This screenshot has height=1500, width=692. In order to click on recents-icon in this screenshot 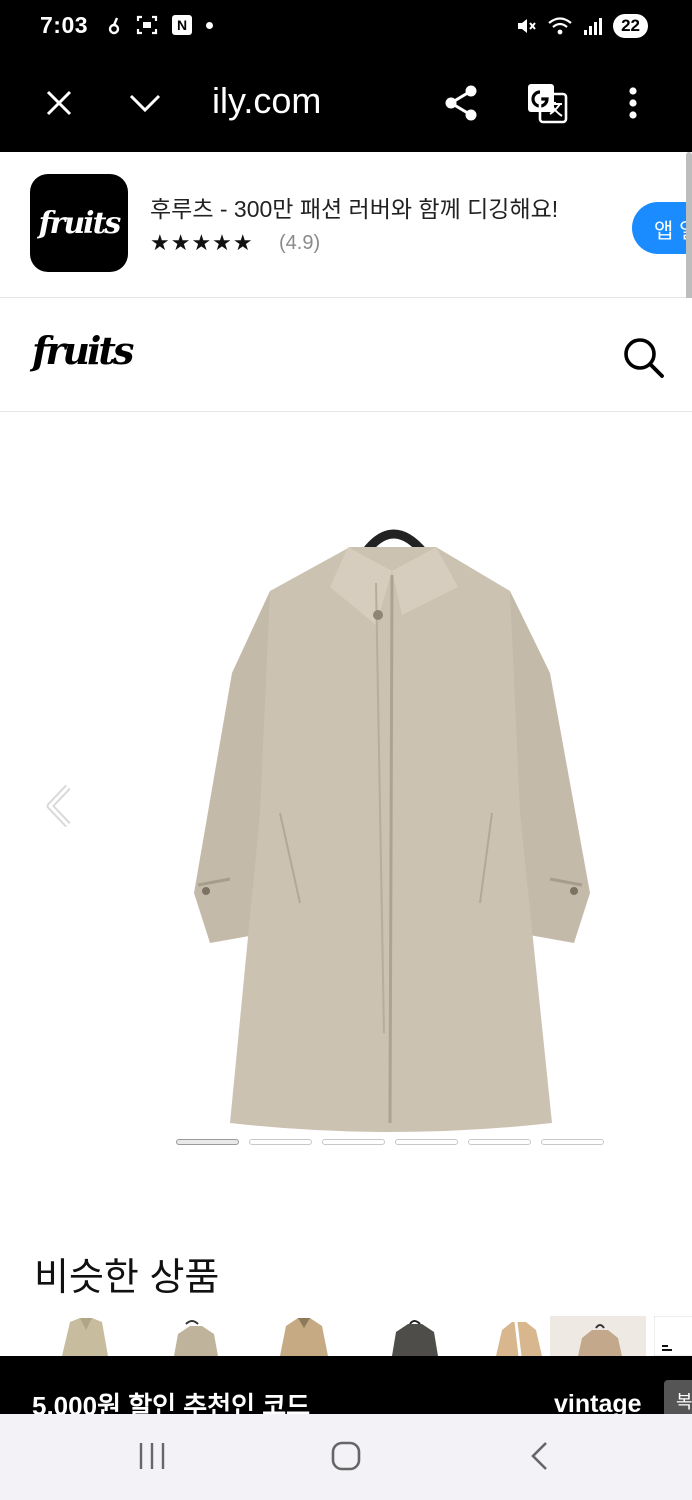, I will do `click(152, 1456)`.